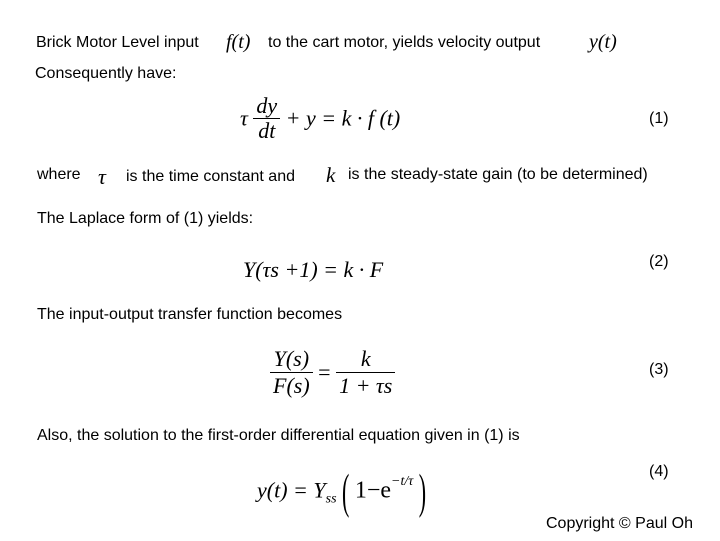  Describe the element at coordinates (145, 218) in the screenshot. I see `laplace-text: The Laplace form of (1) yields:` at that location.